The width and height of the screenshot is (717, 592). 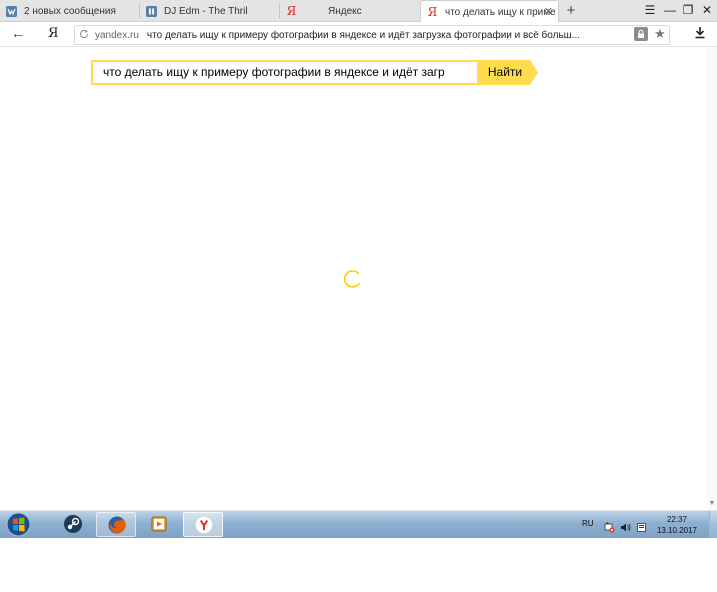 I want to click on clock-time: 22:37, so click(x=677, y=519).